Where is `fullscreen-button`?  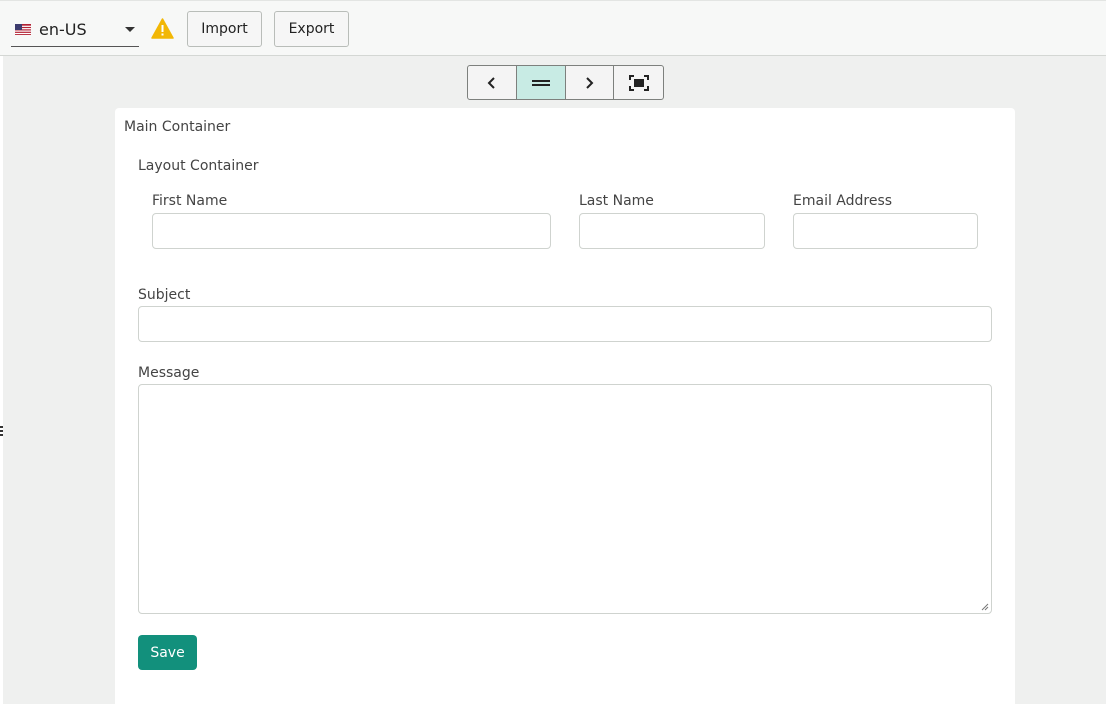 fullscreen-button is located at coordinates (638, 82).